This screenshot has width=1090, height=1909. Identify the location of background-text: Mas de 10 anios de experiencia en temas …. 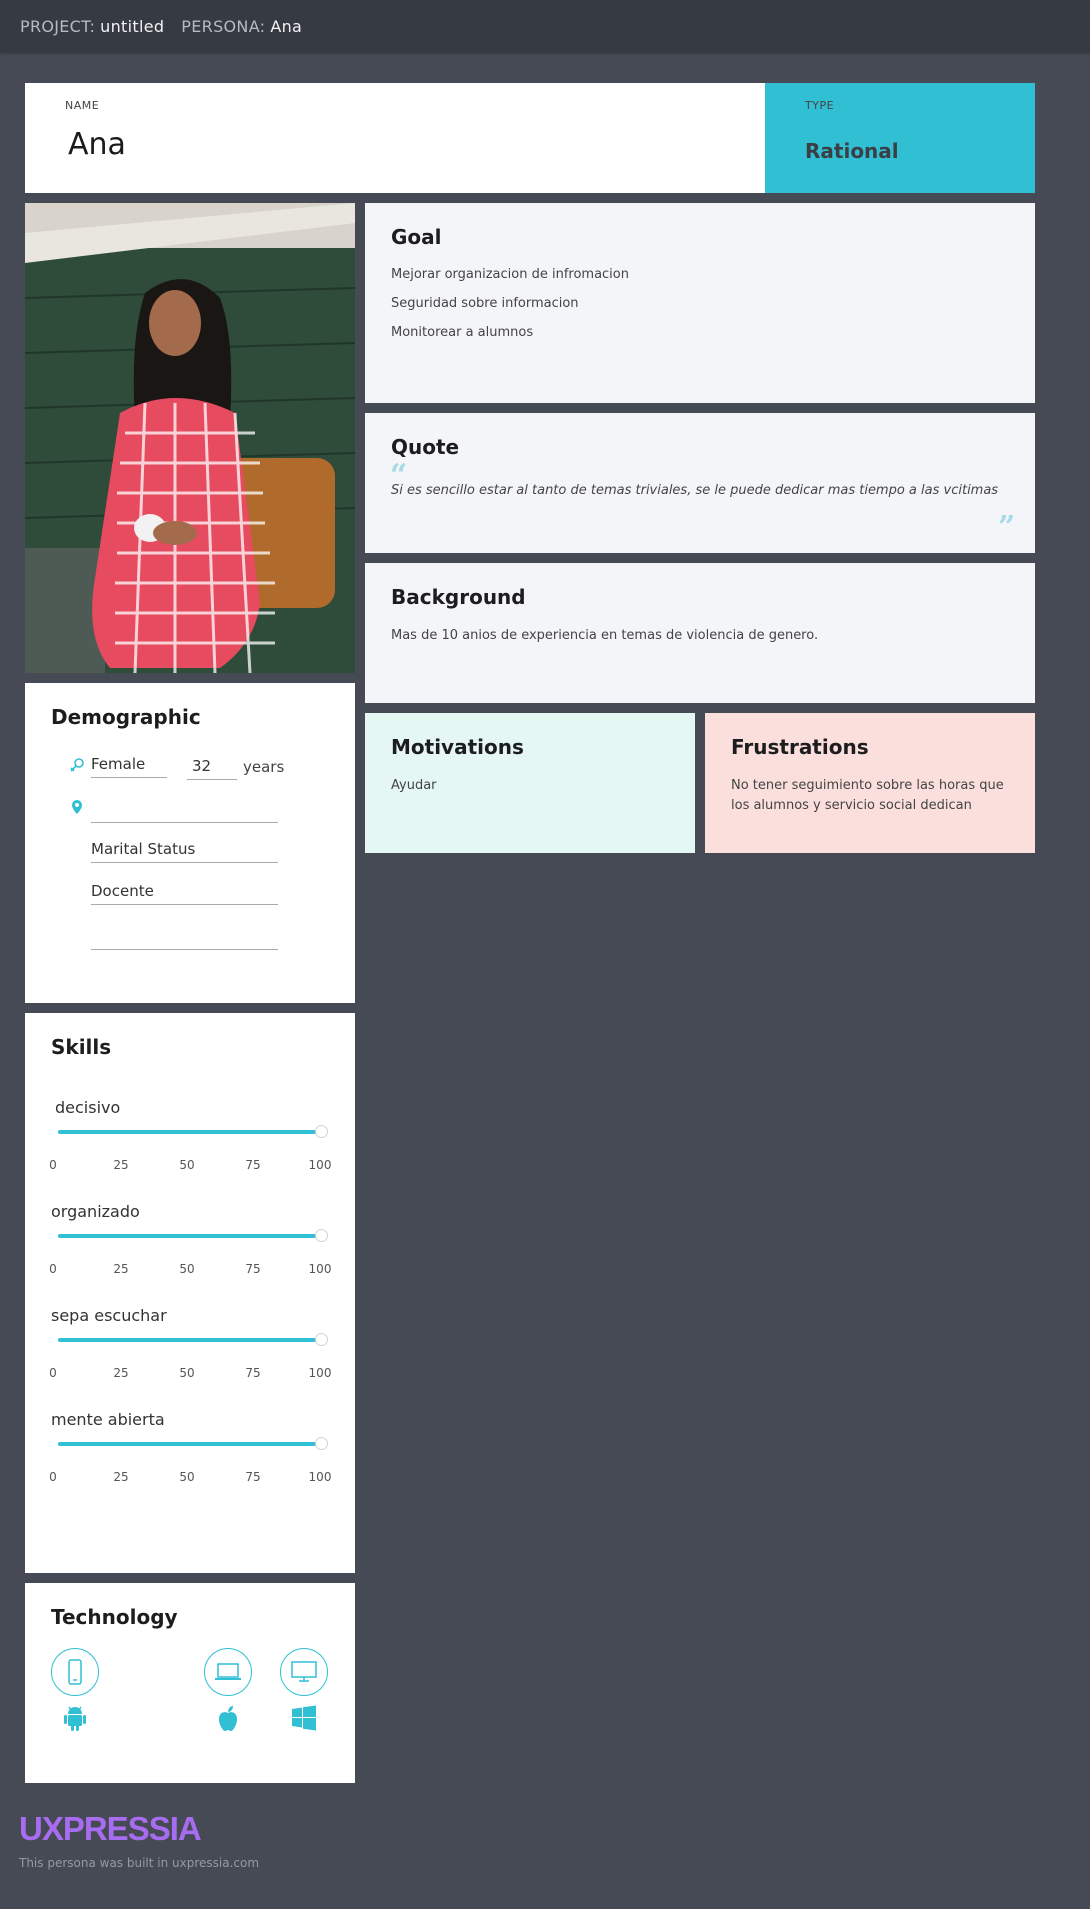
(701, 636).